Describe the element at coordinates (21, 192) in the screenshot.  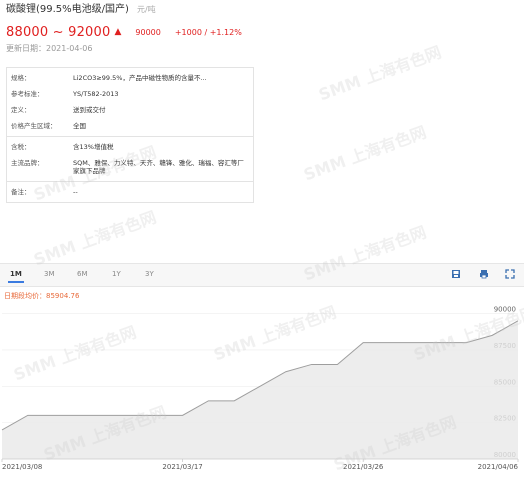
I see `info-key: 备注：` at that location.